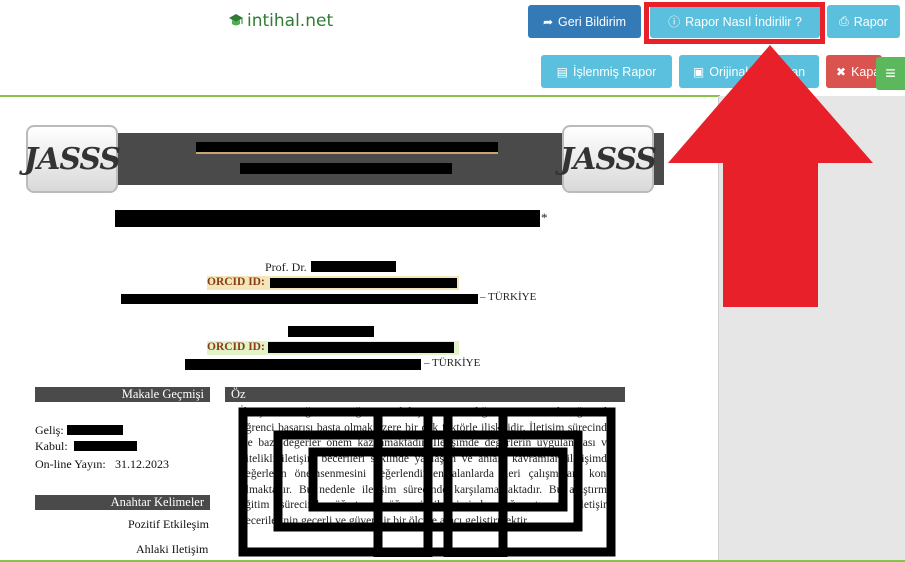  Describe the element at coordinates (562, 71) in the screenshot. I see `document-icon: ▤` at that location.